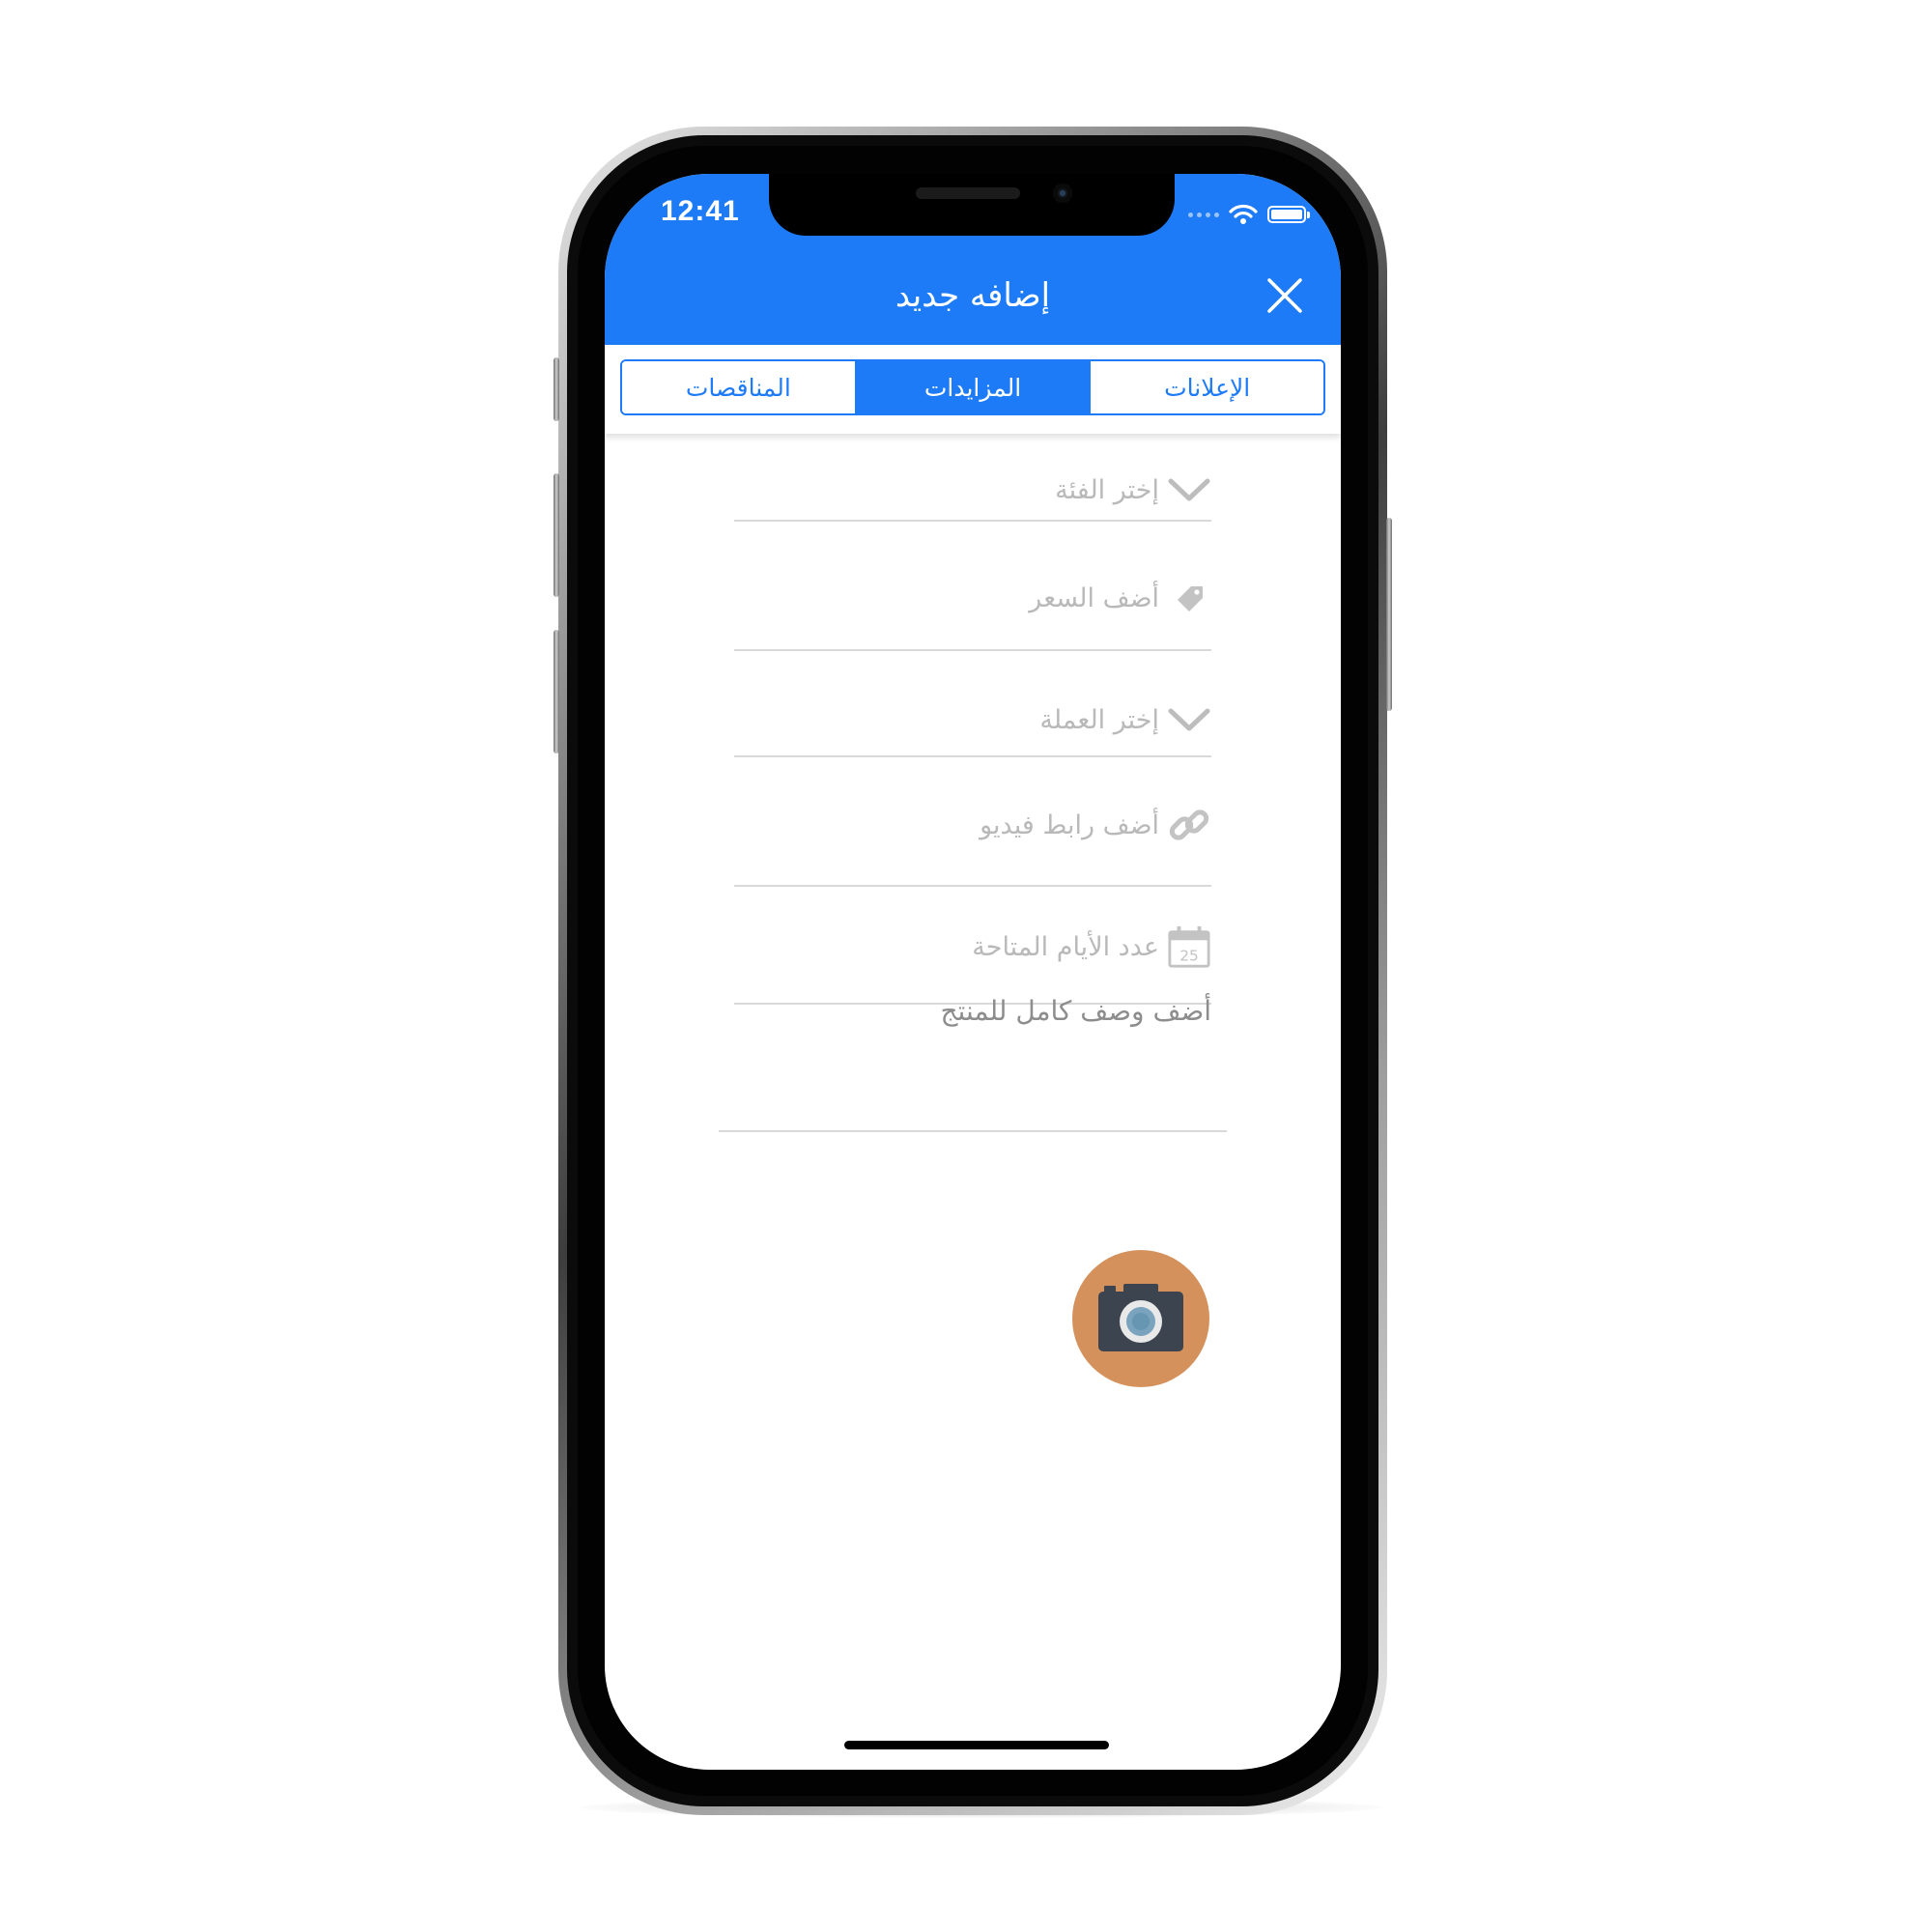 This screenshot has height=1932, width=1932. What do you see at coordinates (1094, 597) in the screenshot?
I see `price-placeholder: أضف السعر` at bounding box center [1094, 597].